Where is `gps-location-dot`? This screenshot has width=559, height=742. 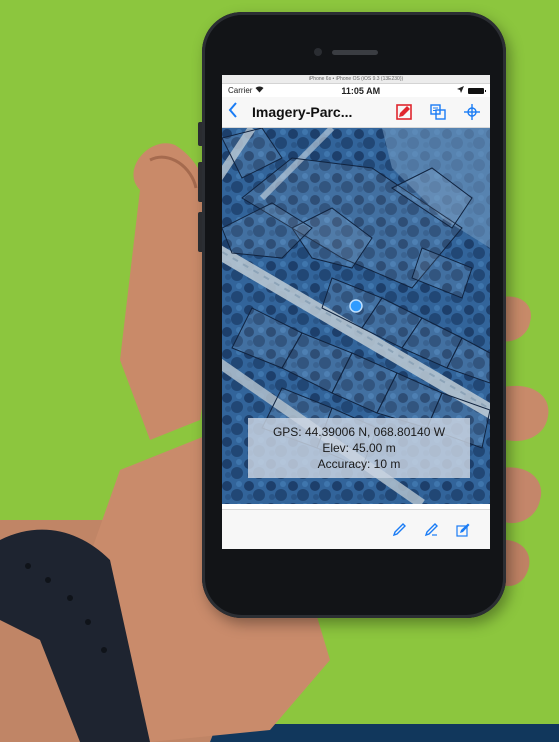
gps-location-dot is located at coordinates (356, 306).